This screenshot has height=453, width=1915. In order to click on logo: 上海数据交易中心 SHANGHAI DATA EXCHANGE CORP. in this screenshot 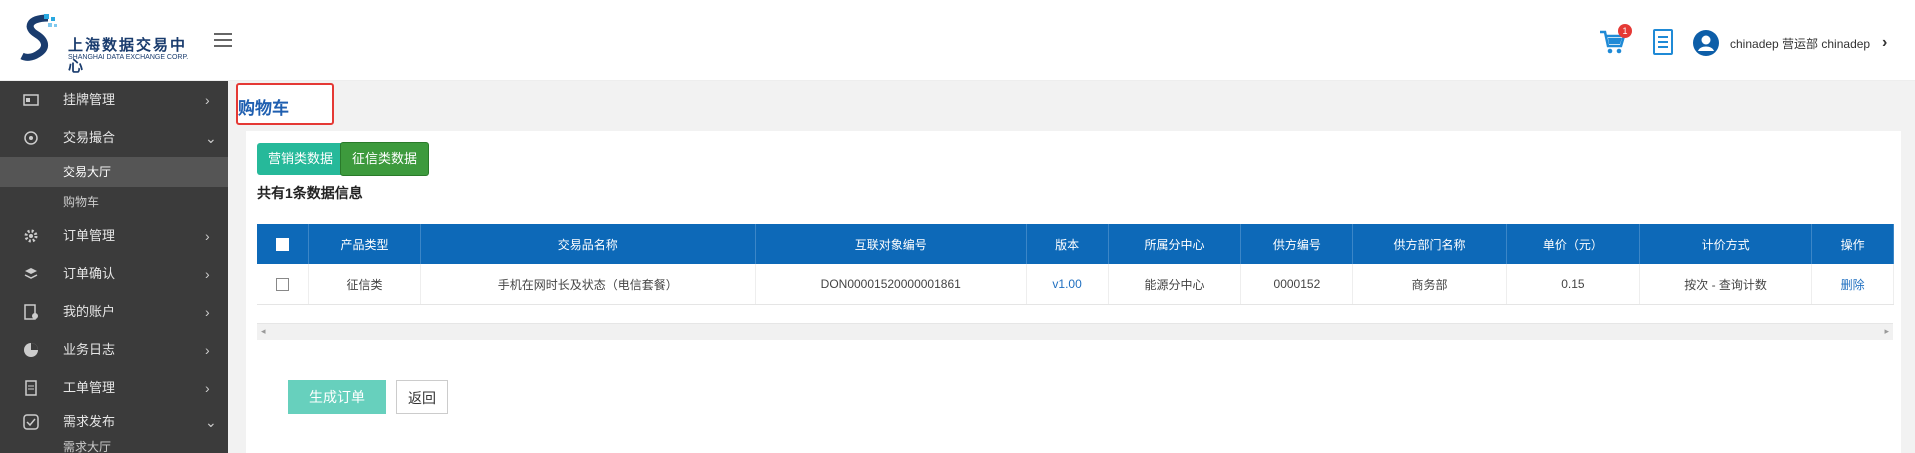, I will do `click(108, 44)`.